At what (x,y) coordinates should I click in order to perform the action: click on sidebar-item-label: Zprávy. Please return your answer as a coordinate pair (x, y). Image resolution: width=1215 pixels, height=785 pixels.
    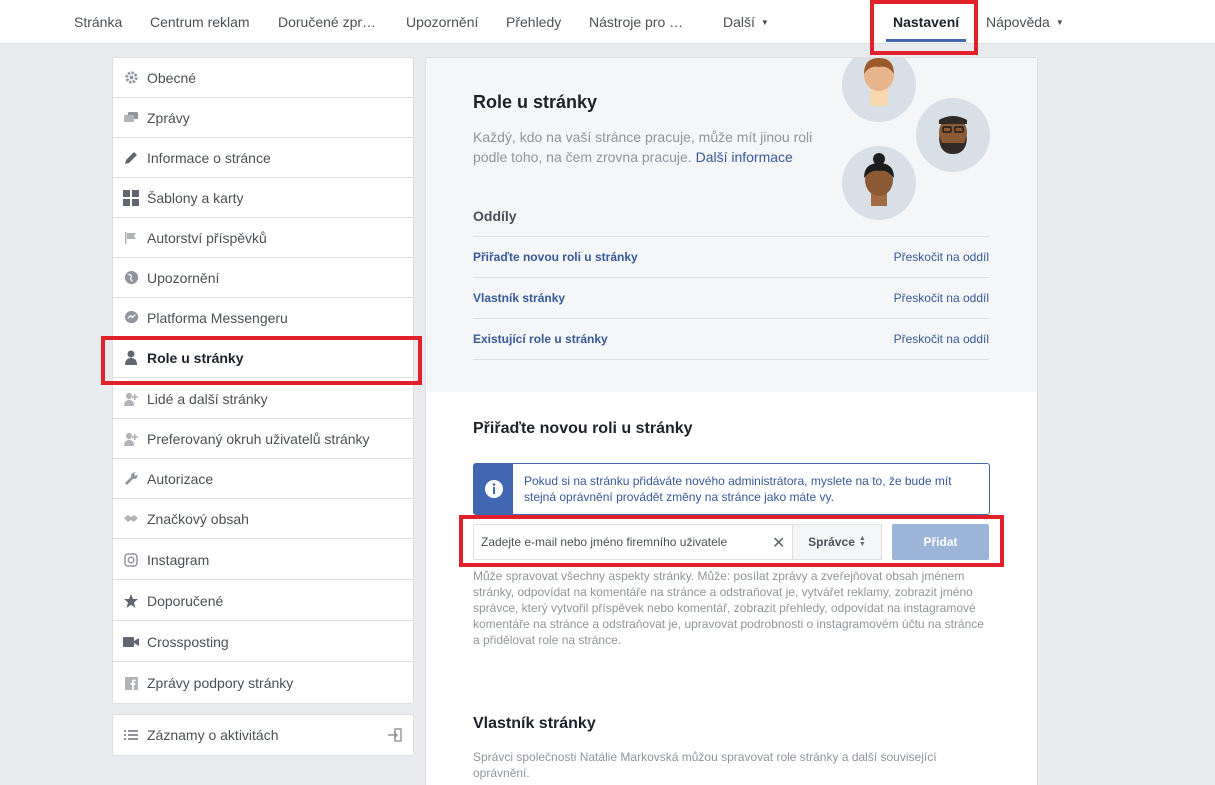
    Looking at the image, I should click on (168, 117).